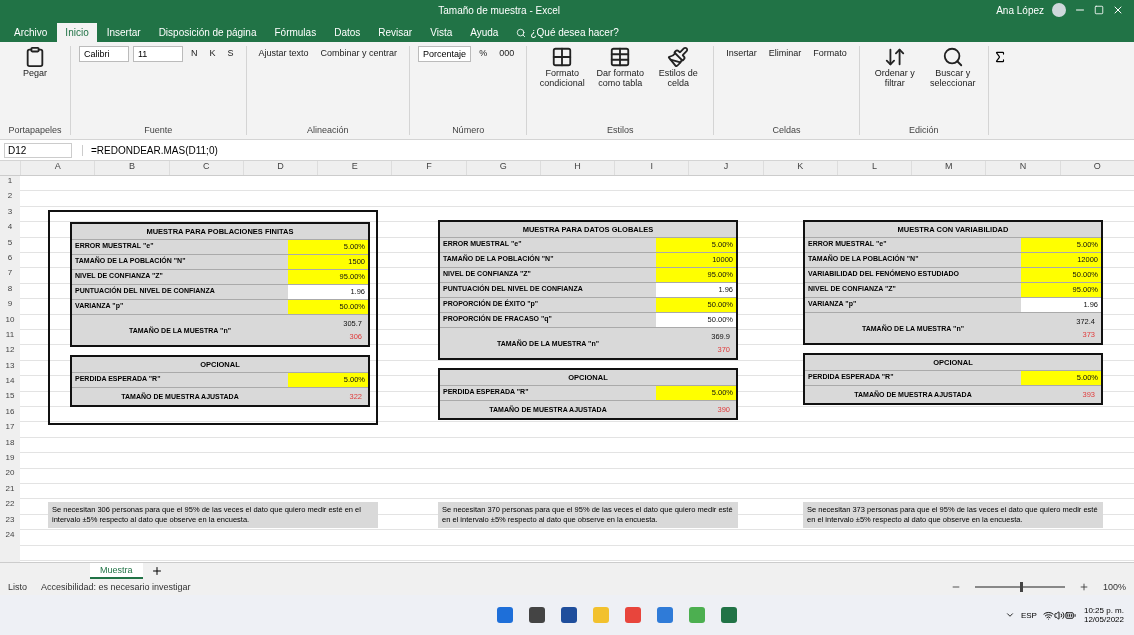  Describe the element at coordinates (10, 214) in the screenshot. I see `row-header: 3` at that location.